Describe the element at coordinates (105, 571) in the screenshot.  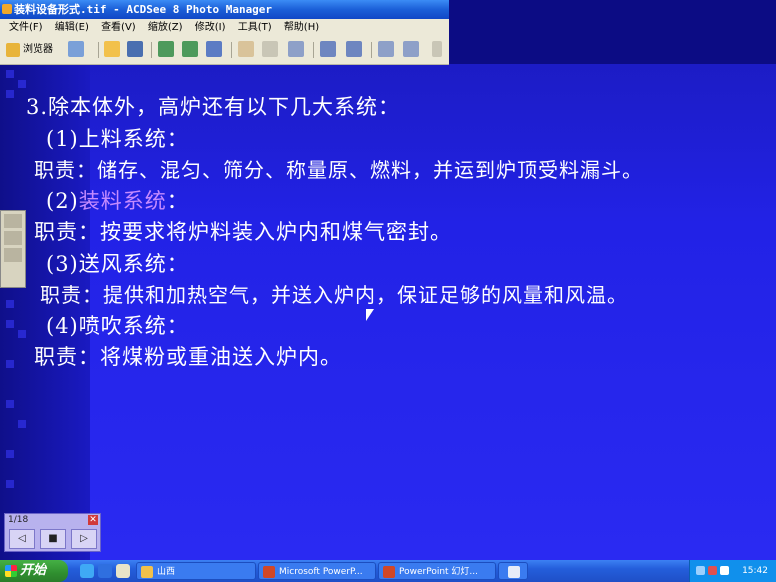
I see `ie-quicklaunch-icon` at that location.